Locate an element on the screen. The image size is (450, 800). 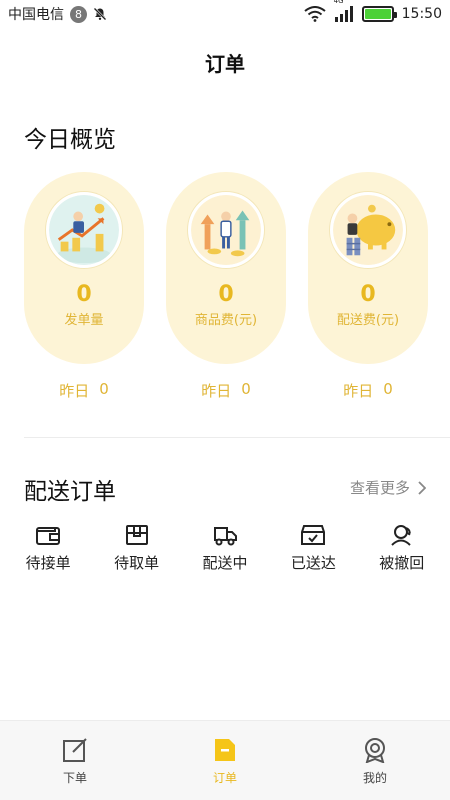
status-pending-accept: 待接单 is located at coordinates (48, 548).